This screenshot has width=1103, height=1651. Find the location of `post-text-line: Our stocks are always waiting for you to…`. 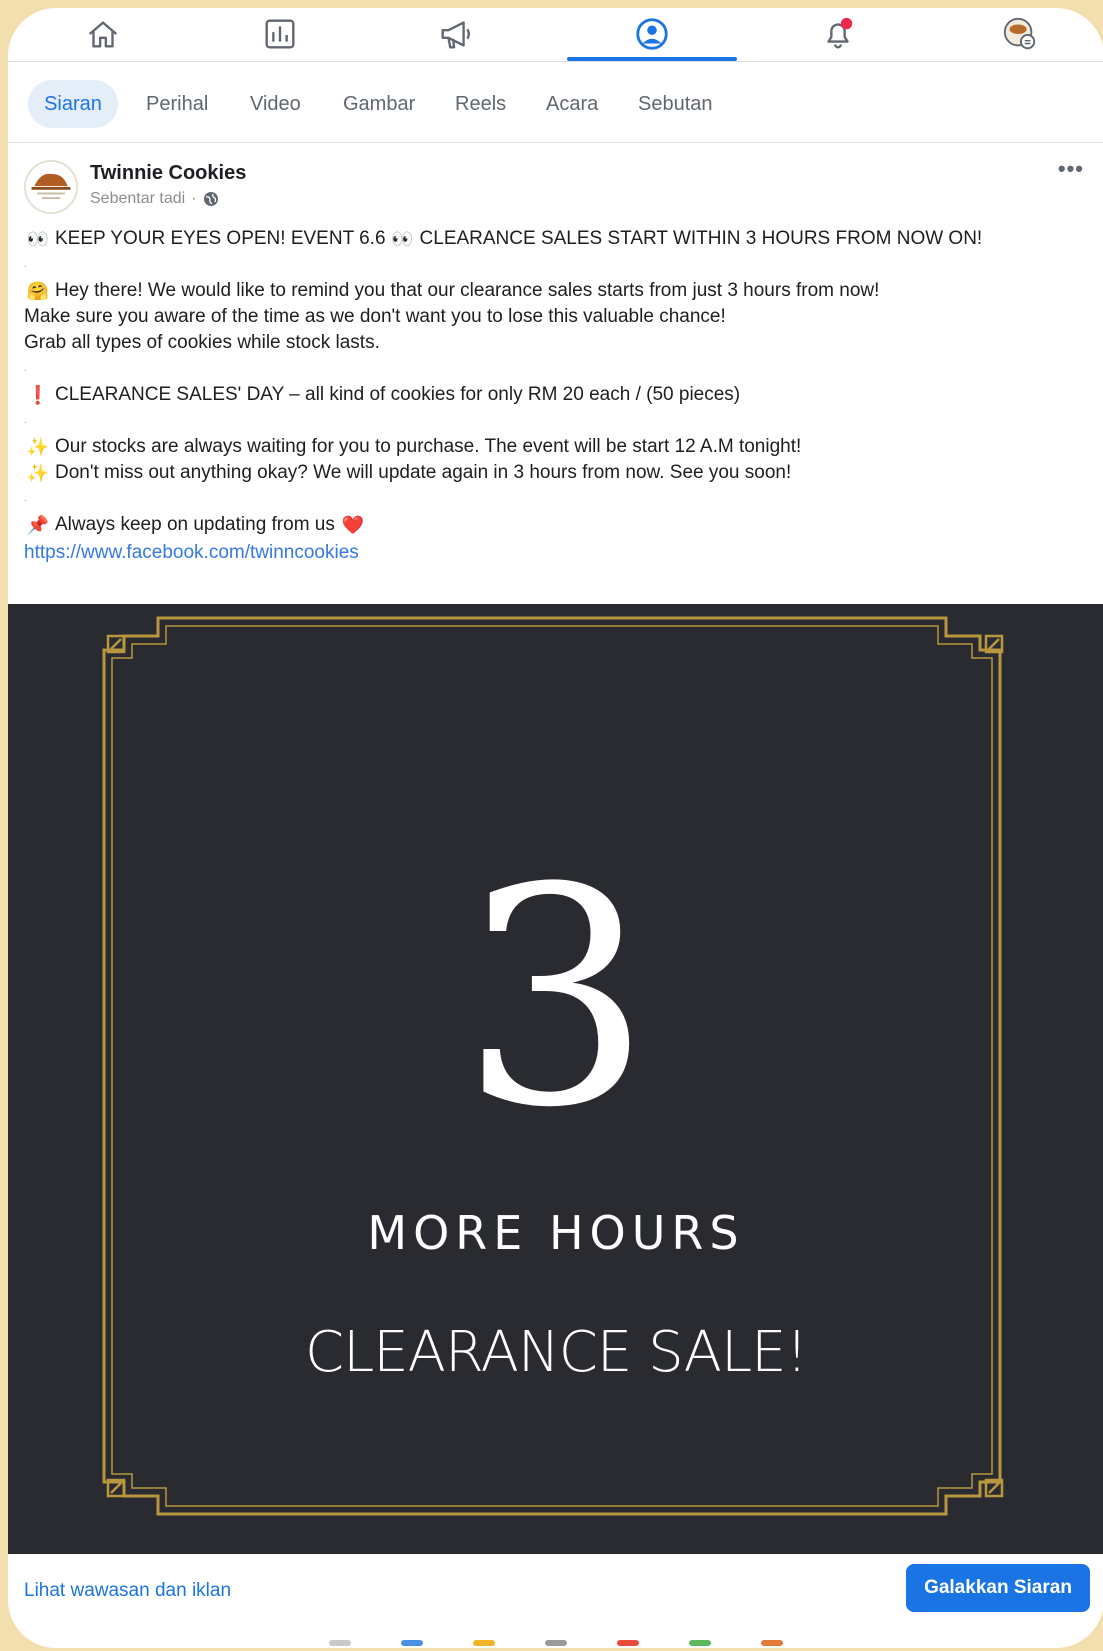

post-text-line: Our stocks are always waiting for you to… is located at coordinates (428, 446).